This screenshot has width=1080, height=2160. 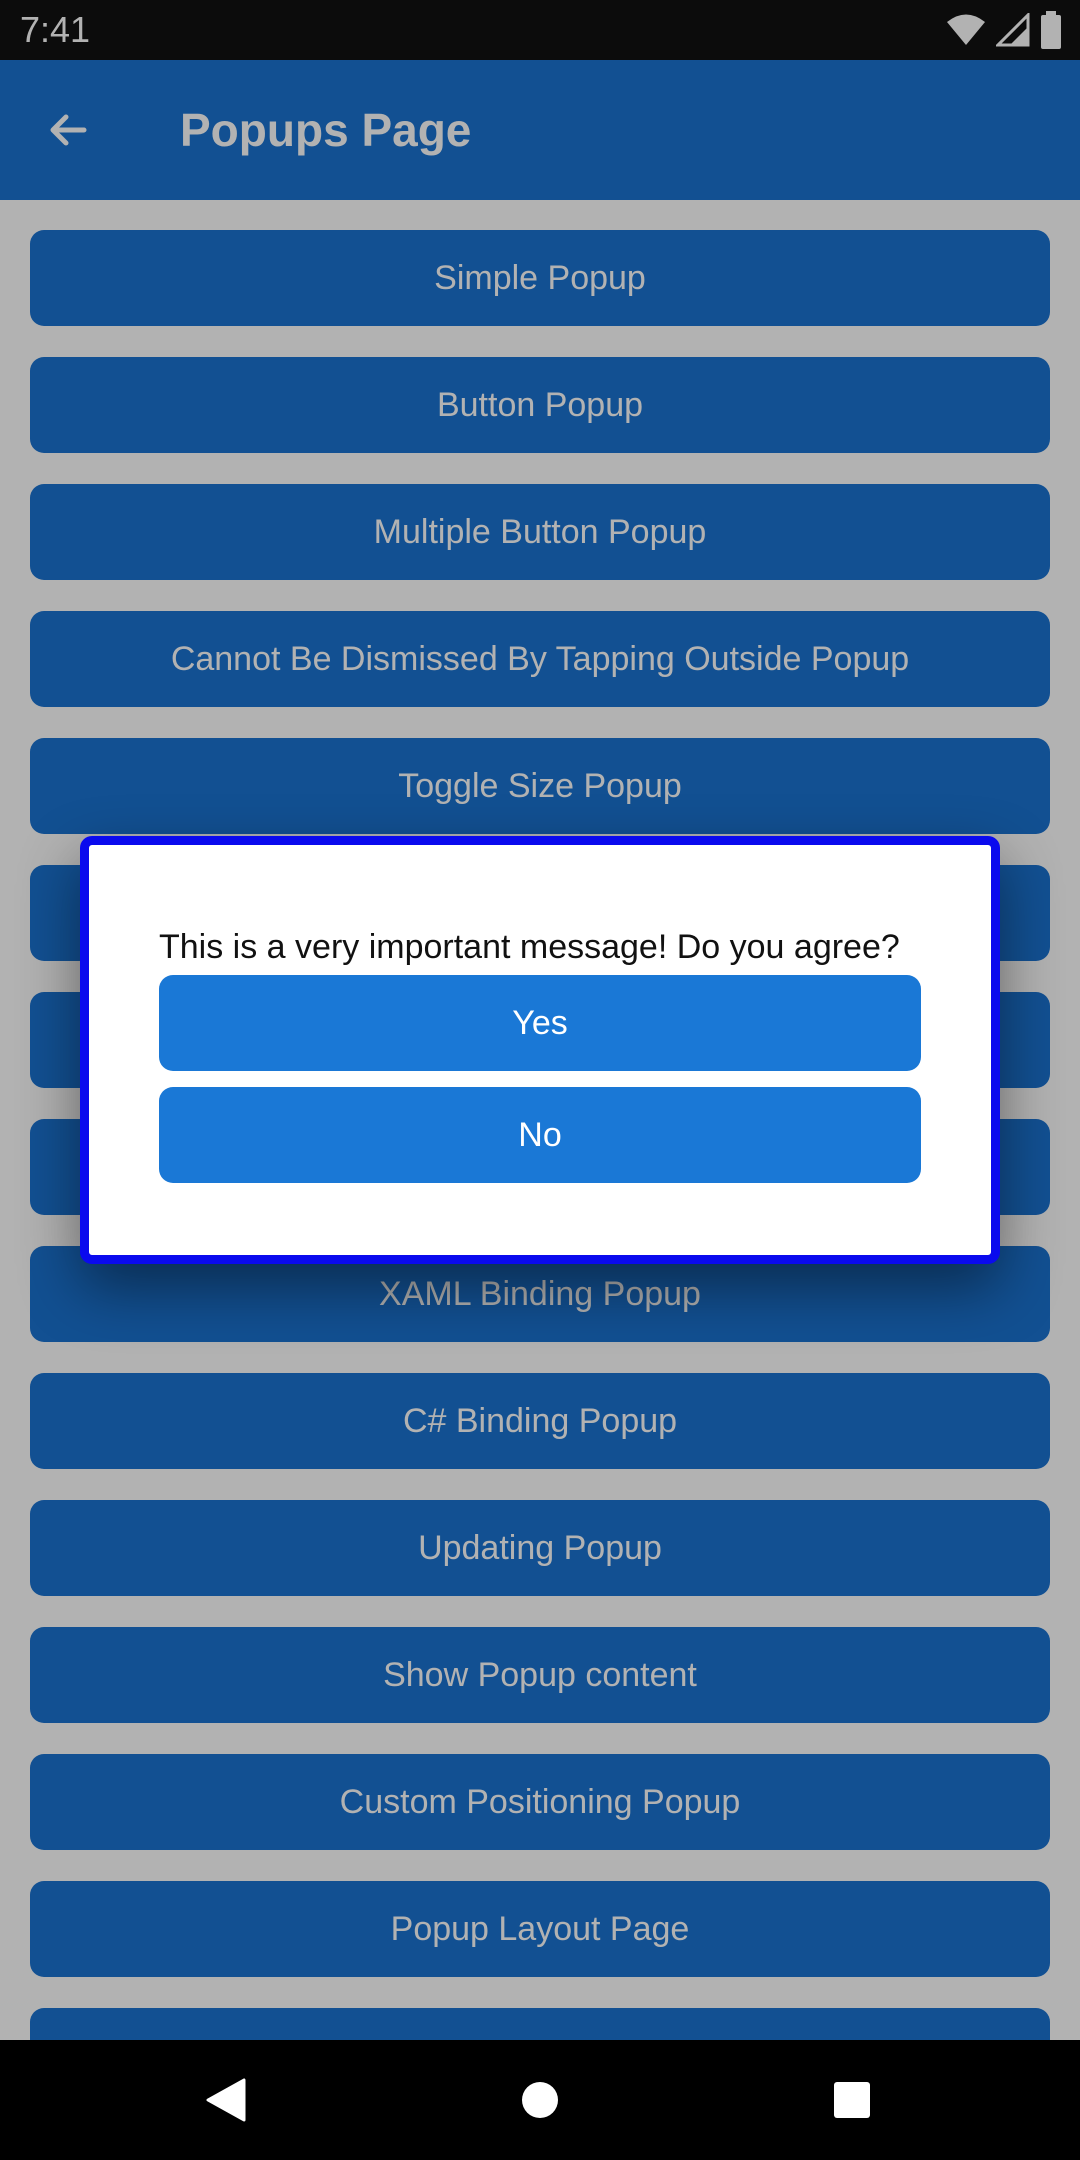 I want to click on nav-home-button, so click(x=540, y=2100).